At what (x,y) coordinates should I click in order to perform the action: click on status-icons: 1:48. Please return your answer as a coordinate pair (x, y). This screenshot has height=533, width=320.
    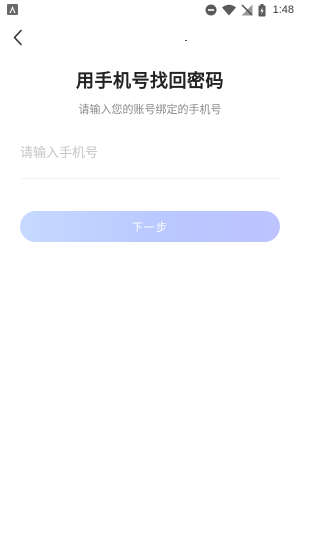
    Looking at the image, I should click on (249, 10).